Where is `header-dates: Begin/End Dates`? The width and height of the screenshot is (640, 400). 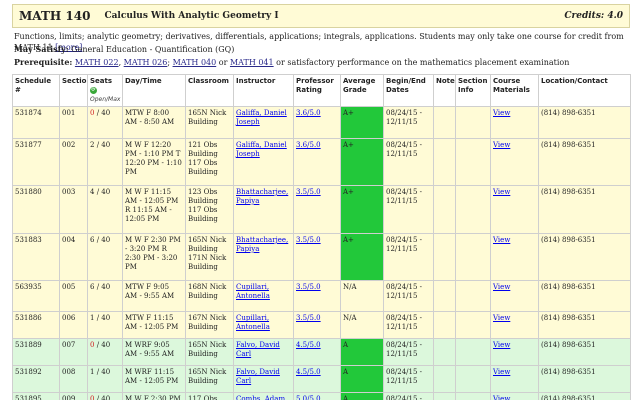
header-dates: Begin/End Dates is located at coordinates (408, 90).